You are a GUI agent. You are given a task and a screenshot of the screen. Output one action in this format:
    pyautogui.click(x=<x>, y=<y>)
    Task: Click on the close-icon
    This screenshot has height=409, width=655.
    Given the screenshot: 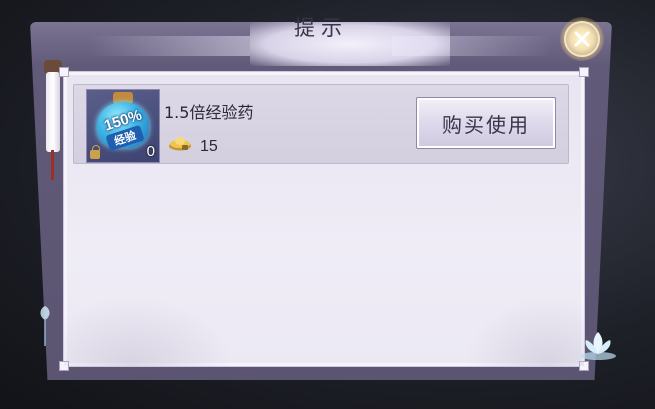 What is the action you would take?
    pyautogui.click(x=582, y=39)
    